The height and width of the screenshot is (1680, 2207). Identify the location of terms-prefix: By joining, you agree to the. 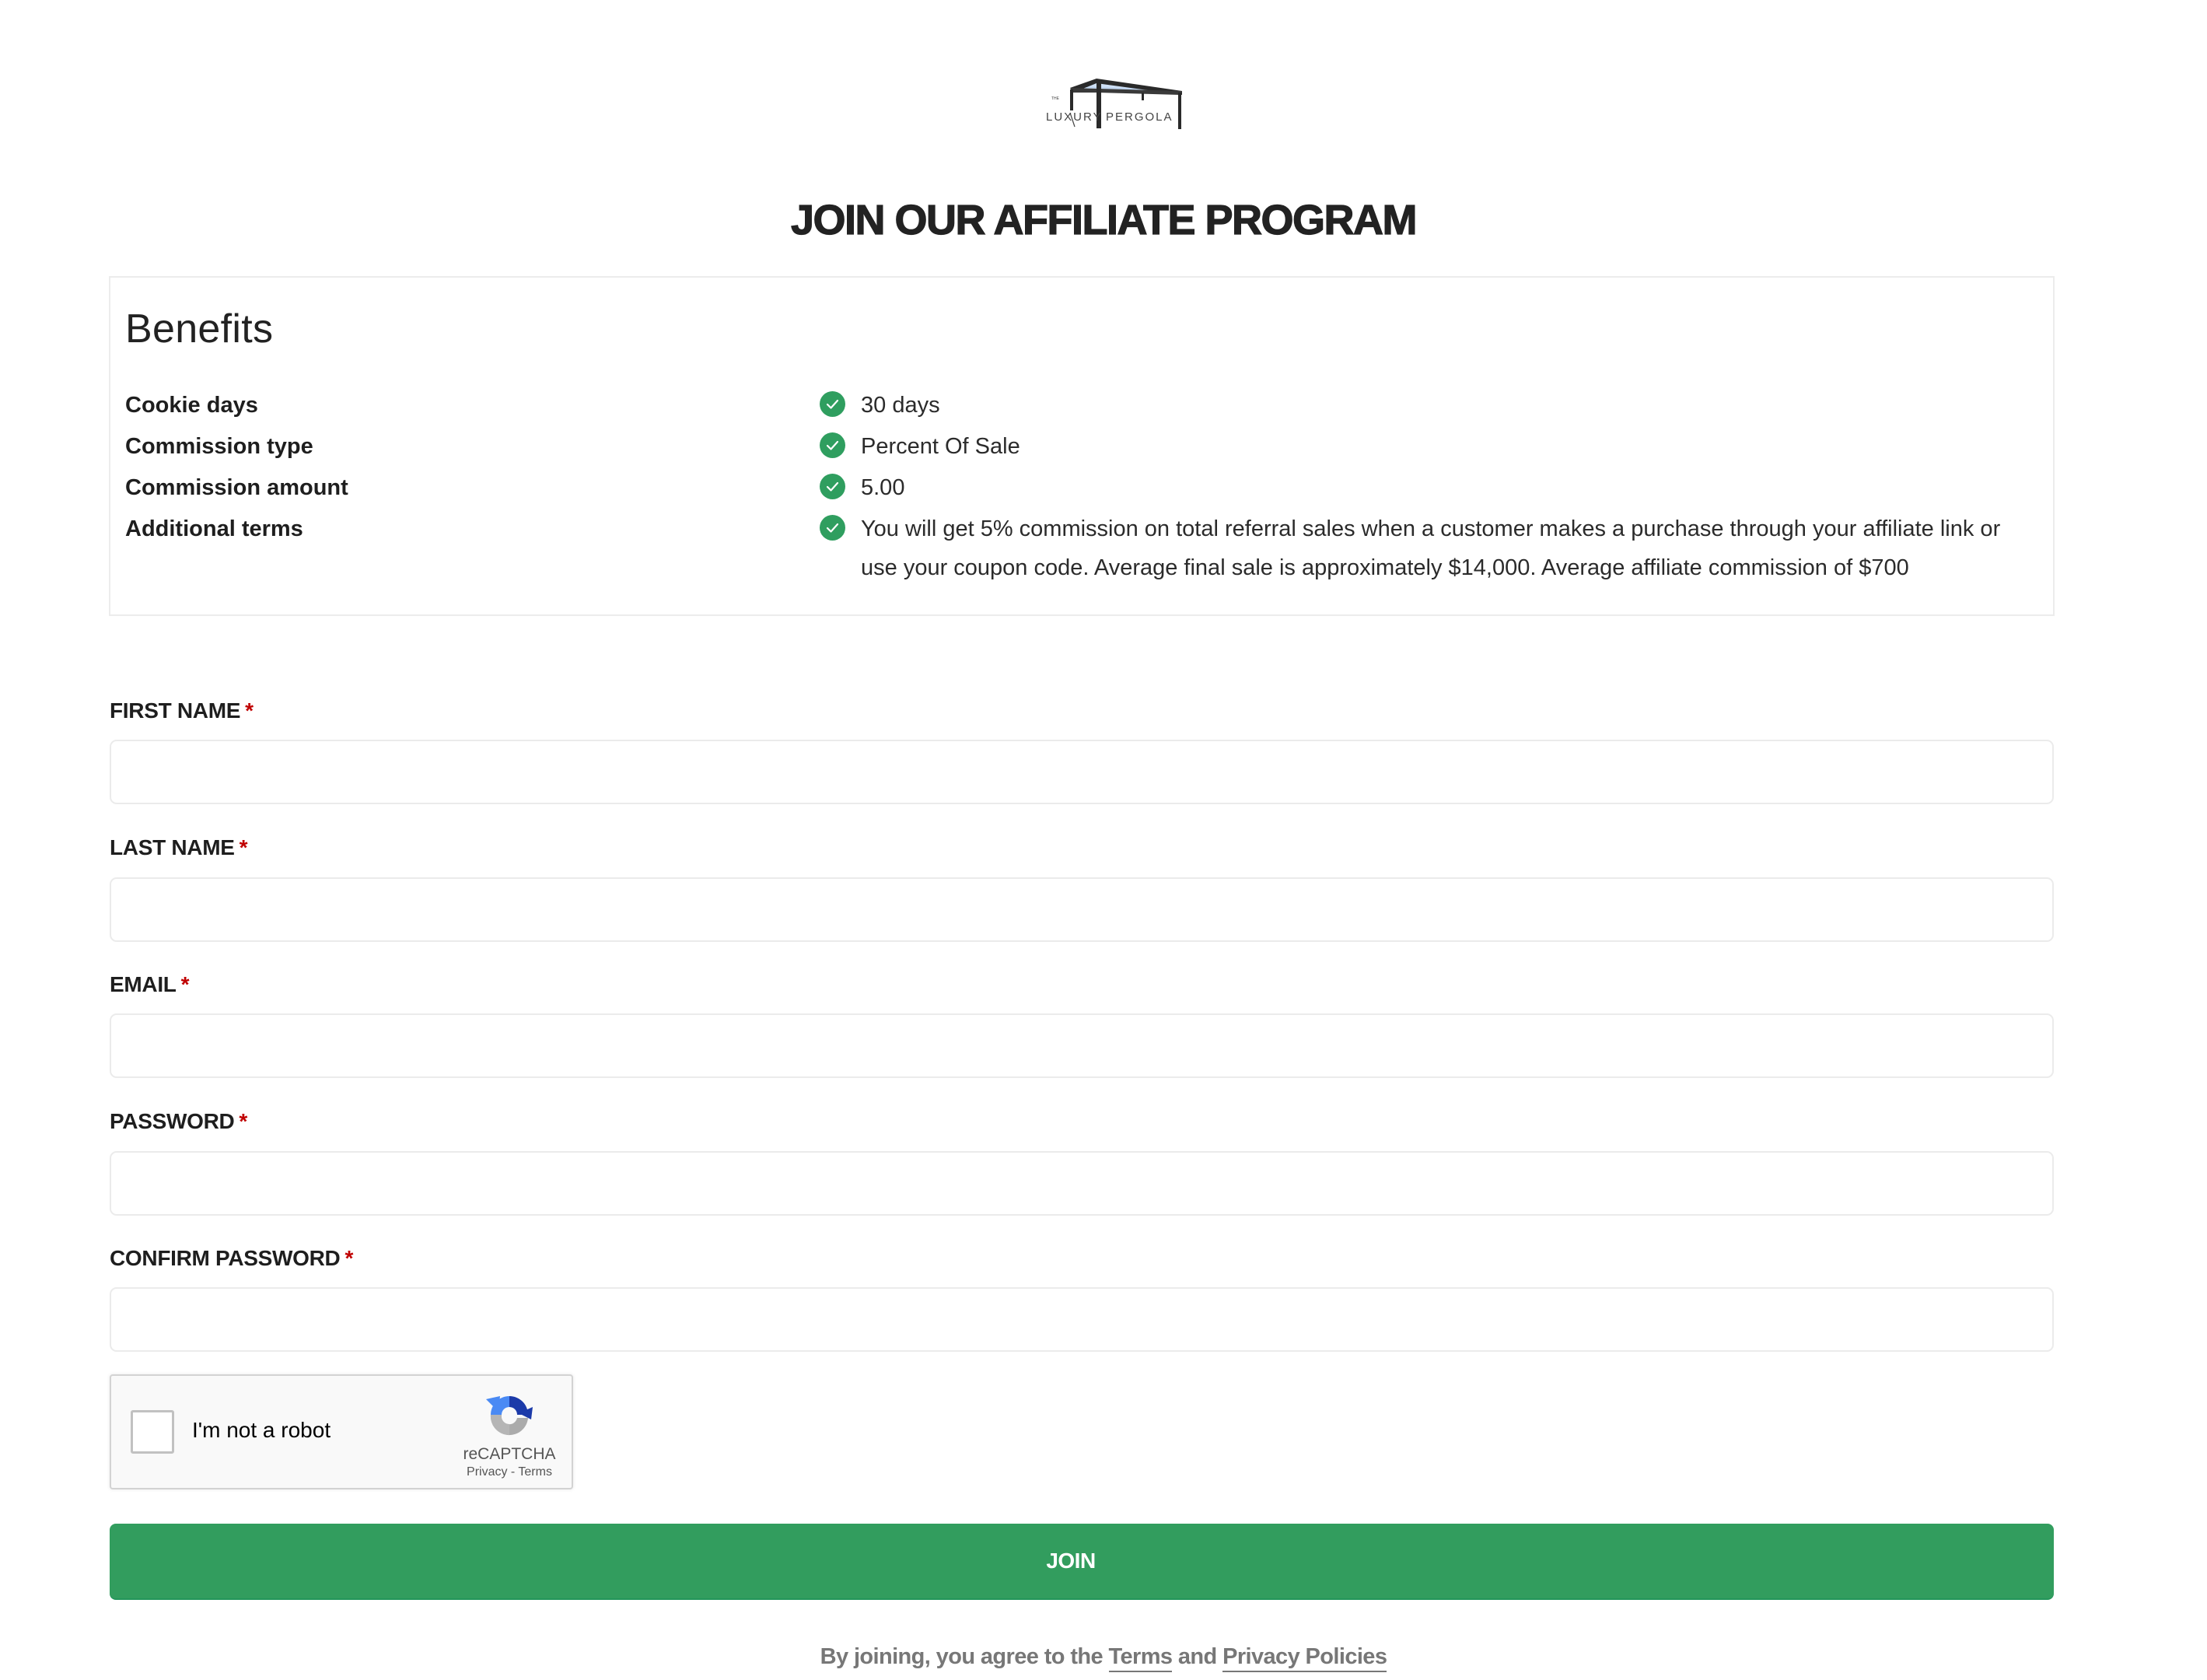
(964, 1656).